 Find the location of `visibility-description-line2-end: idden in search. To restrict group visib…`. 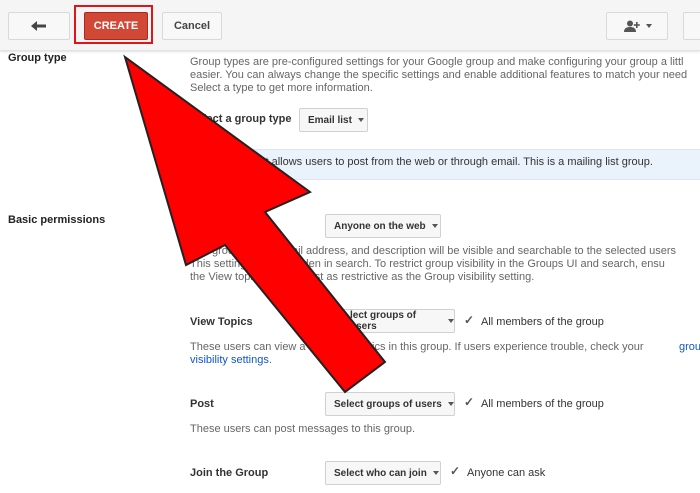

visibility-description-line2-end: idden in search. To restrict group visib… is located at coordinates (479, 264).